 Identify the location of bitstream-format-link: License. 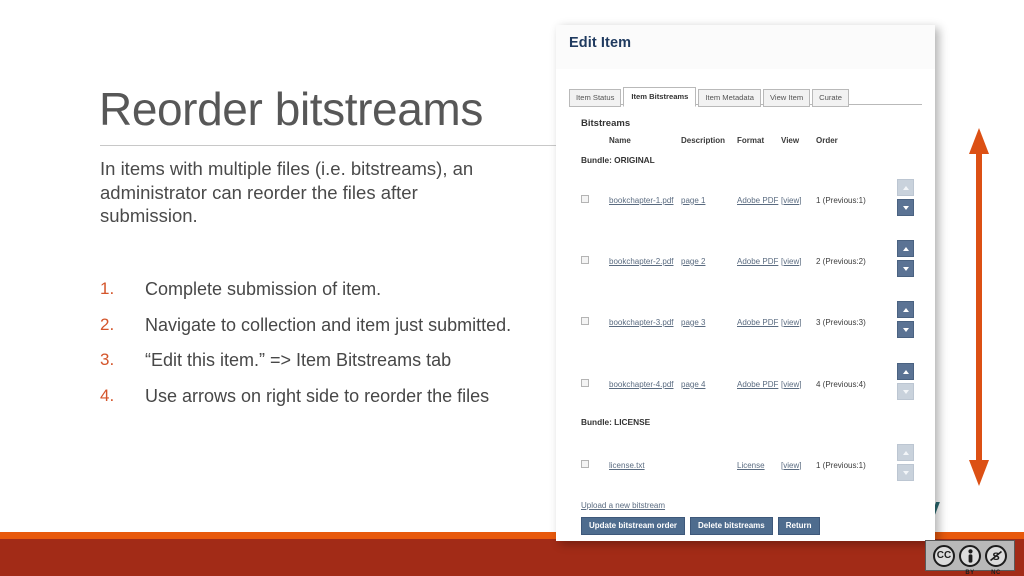
(751, 465).